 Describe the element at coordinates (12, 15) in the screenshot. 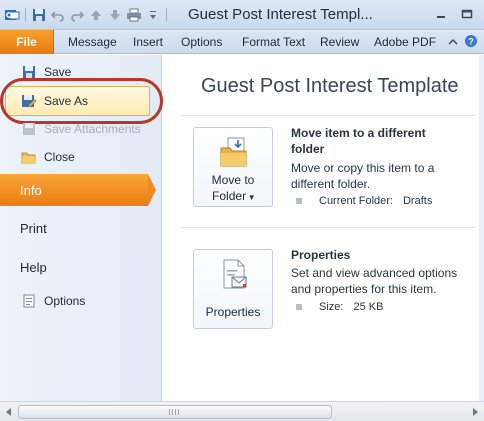

I see `outlook-app-icon` at that location.